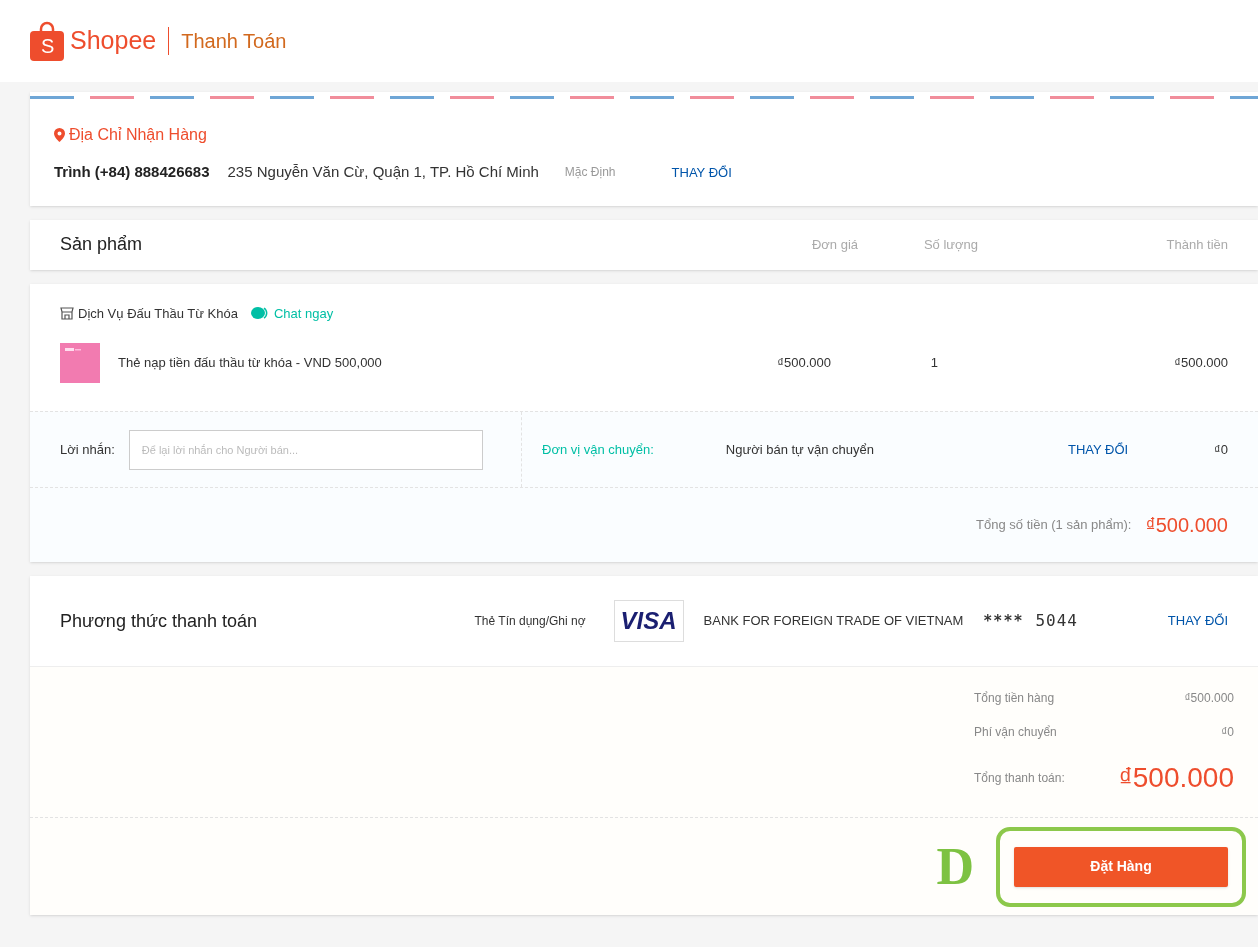  What do you see at coordinates (530, 621) in the screenshot?
I see `card-type: Thẻ Tín dụng/Ghi nợ` at bounding box center [530, 621].